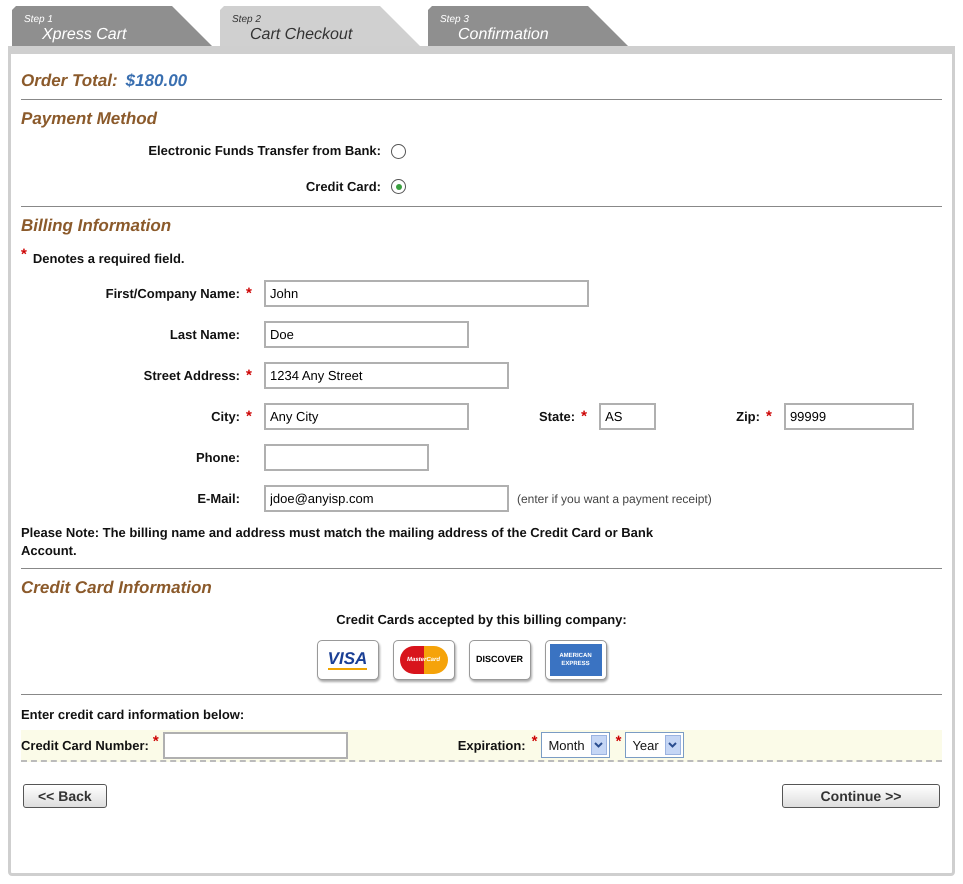  What do you see at coordinates (499, 660) in the screenshot?
I see `card-logo: DISCOVER` at bounding box center [499, 660].